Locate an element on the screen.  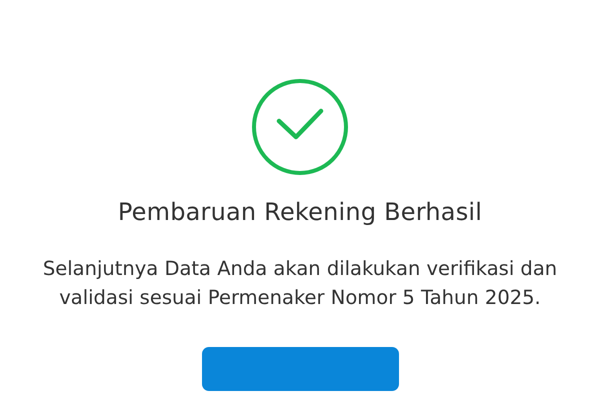
check-circle-icon is located at coordinates (300, 127).